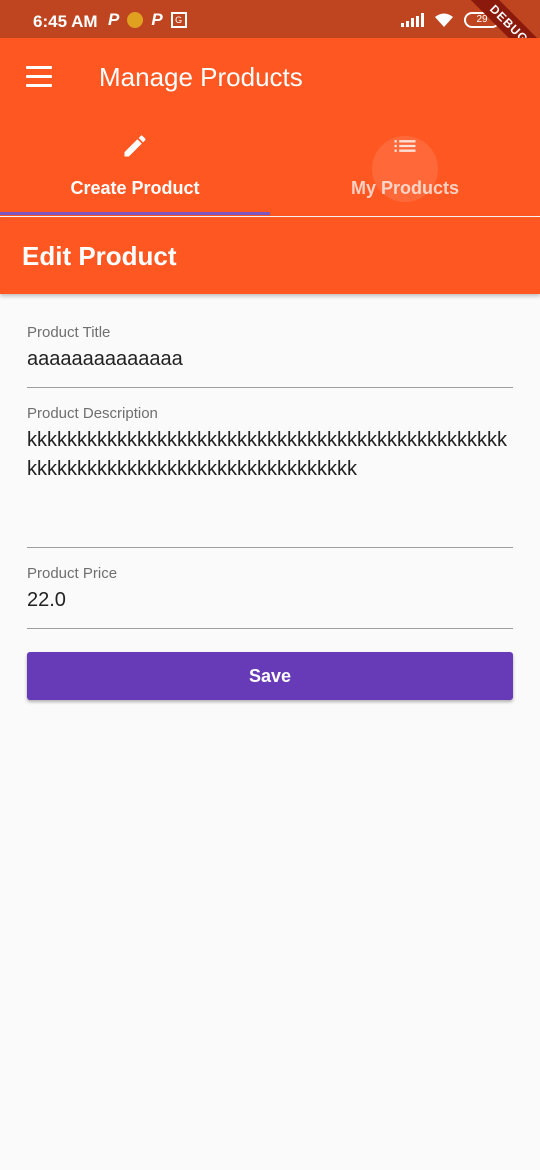 The image size is (540, 1170). What do you see at coordinates (178, 20) in the screenshot?
I see `translate-icon: G` at bounding box center [178, 20].